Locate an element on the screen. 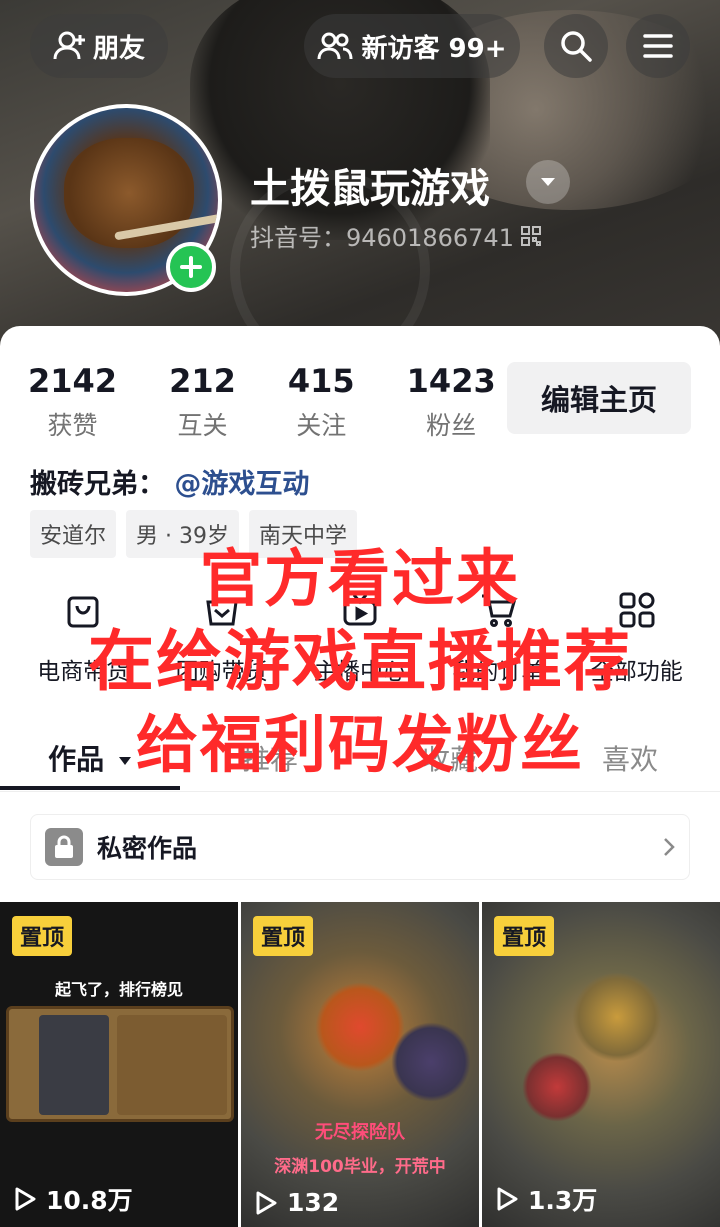  visitors-icon is located at coordinates (335, 46).